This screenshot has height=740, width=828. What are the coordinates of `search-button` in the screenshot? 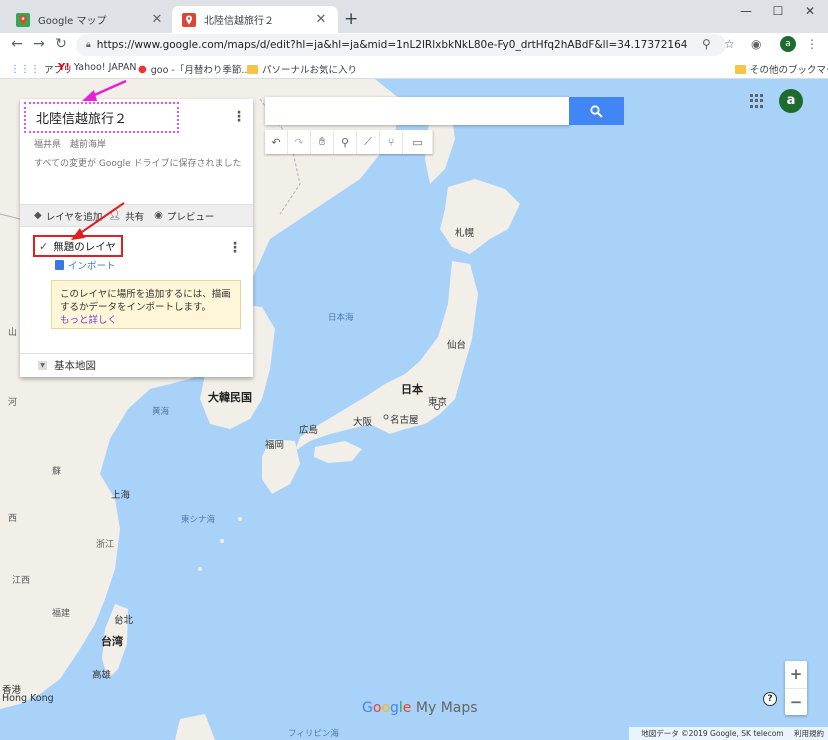 It's located at (596, 111).